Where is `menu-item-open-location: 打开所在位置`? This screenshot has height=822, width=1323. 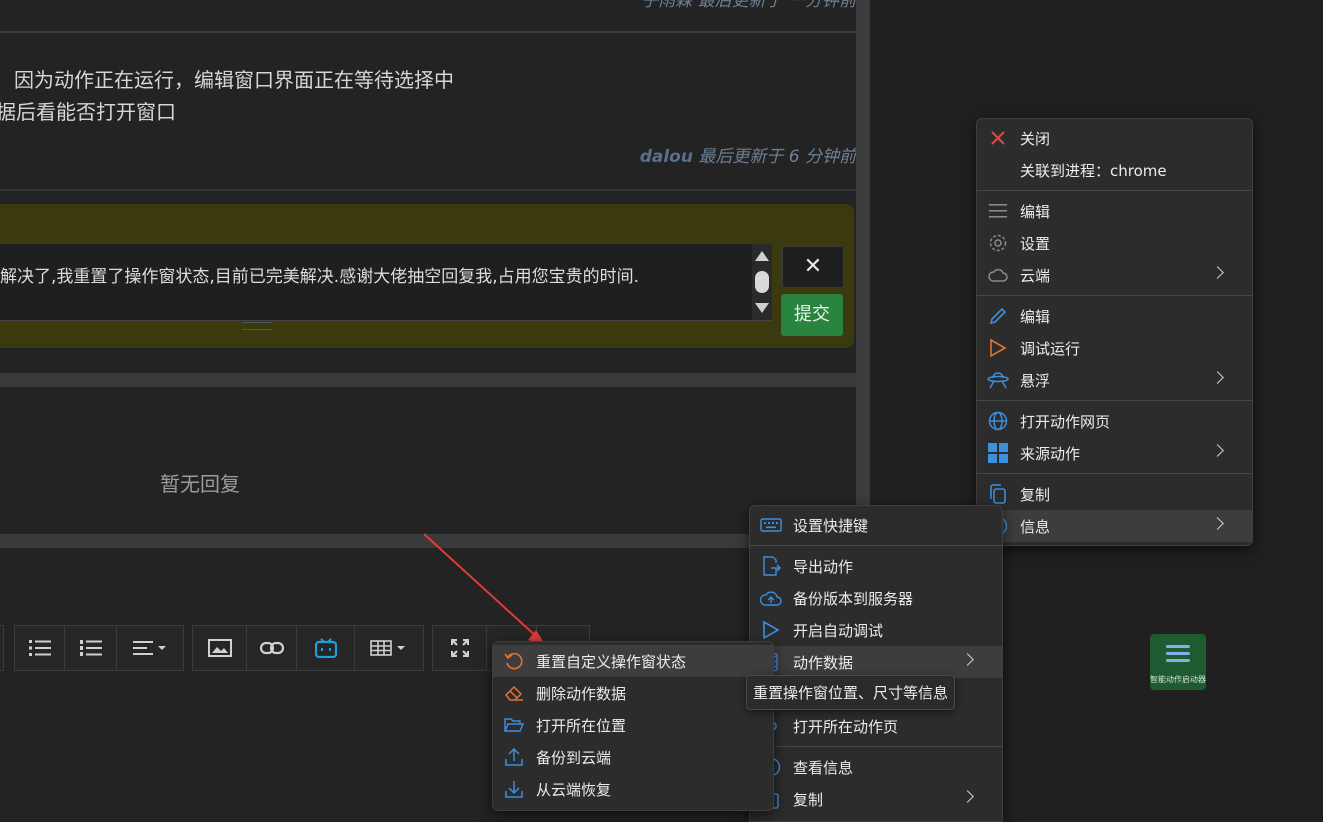 menu-item-open-location: 打开所在位置 is located at coordinates (633, 725).